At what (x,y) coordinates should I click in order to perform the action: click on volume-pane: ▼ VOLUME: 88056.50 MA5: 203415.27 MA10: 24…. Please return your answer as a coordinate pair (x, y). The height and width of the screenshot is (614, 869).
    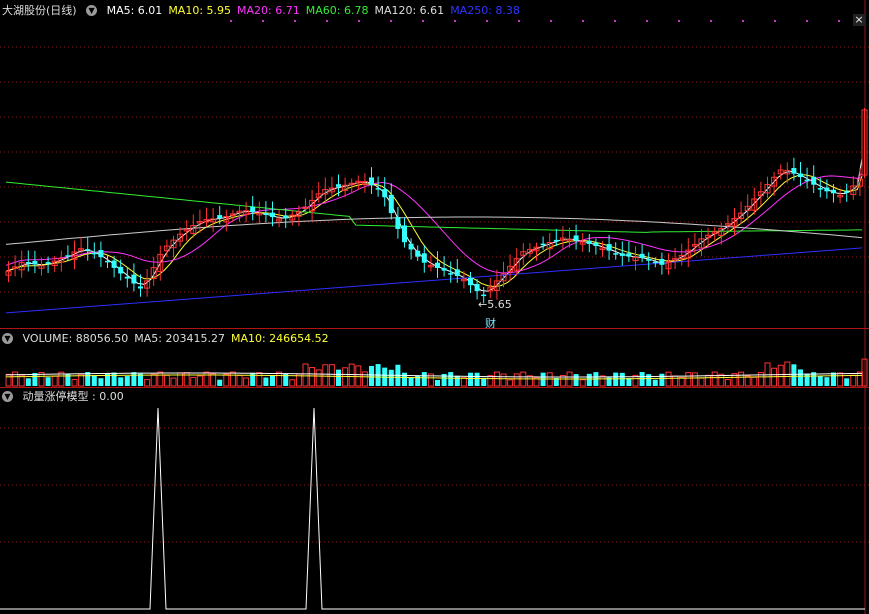
    Looking at the image, I should click on (434, 358).